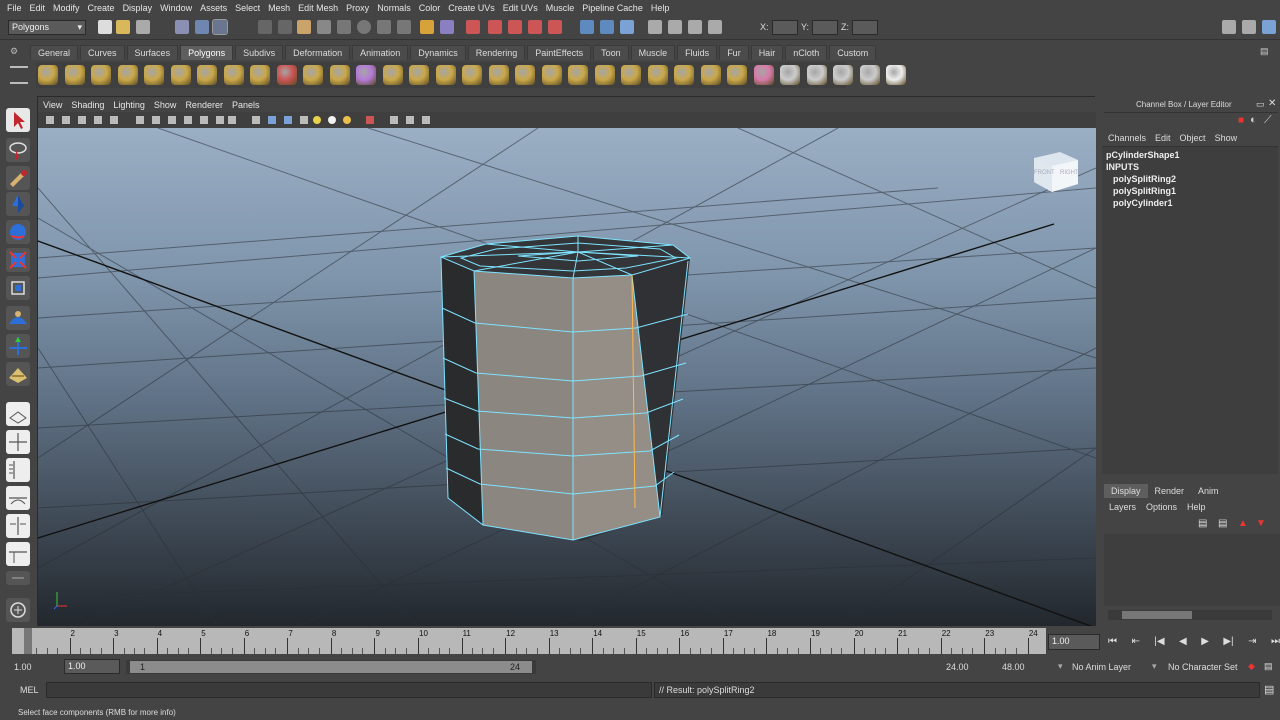  I want to click on layer-scrollbar, so click(1190, 615).